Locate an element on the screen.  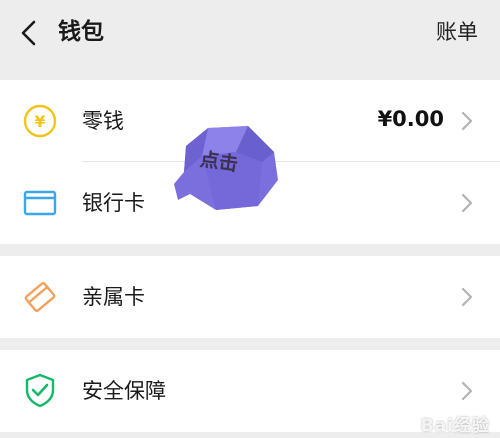
shield-check-icon is located at coordinates (40, 390).